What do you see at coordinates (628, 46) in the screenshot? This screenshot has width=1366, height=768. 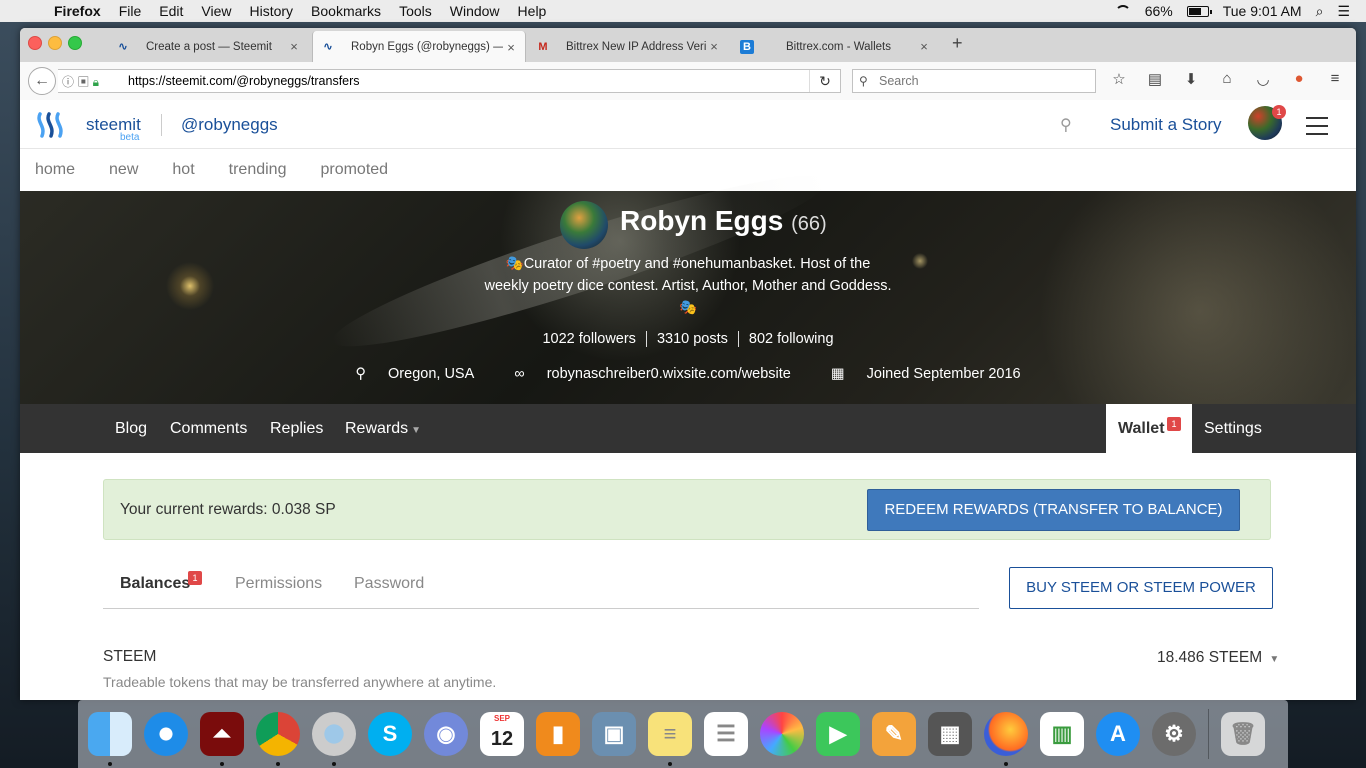 I see `tab-bittrex-ip: M Bittrex New IP Address Verific ×` at bounding box center [628, 46].